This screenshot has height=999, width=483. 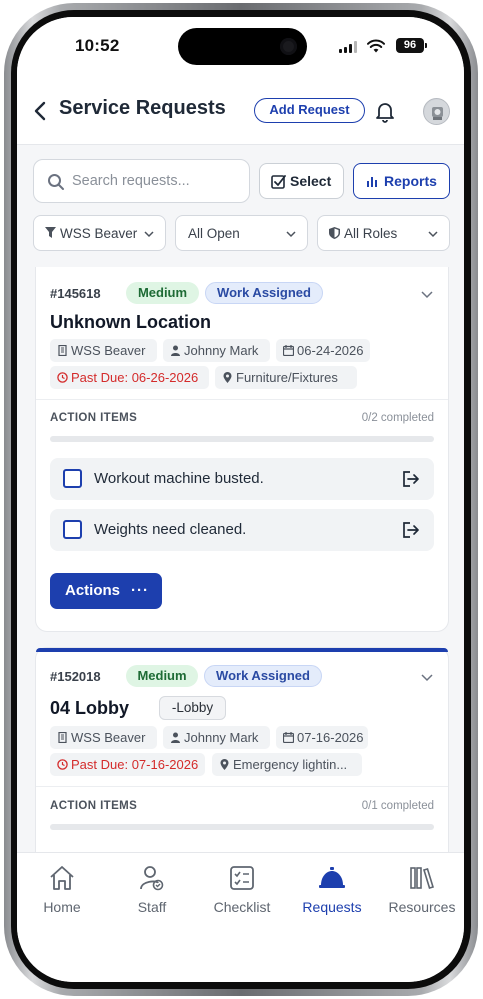 I want to click on assignee-chip: Johnny Mark, so click(x=216, y=350).